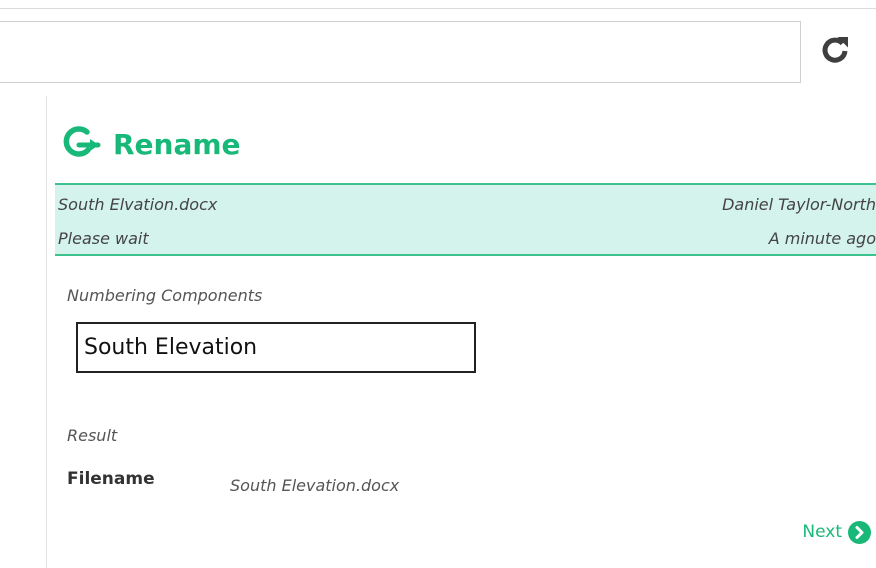 This screenshot has width=876, height=568. I want to click on refresh-icon, so click(835, 51).